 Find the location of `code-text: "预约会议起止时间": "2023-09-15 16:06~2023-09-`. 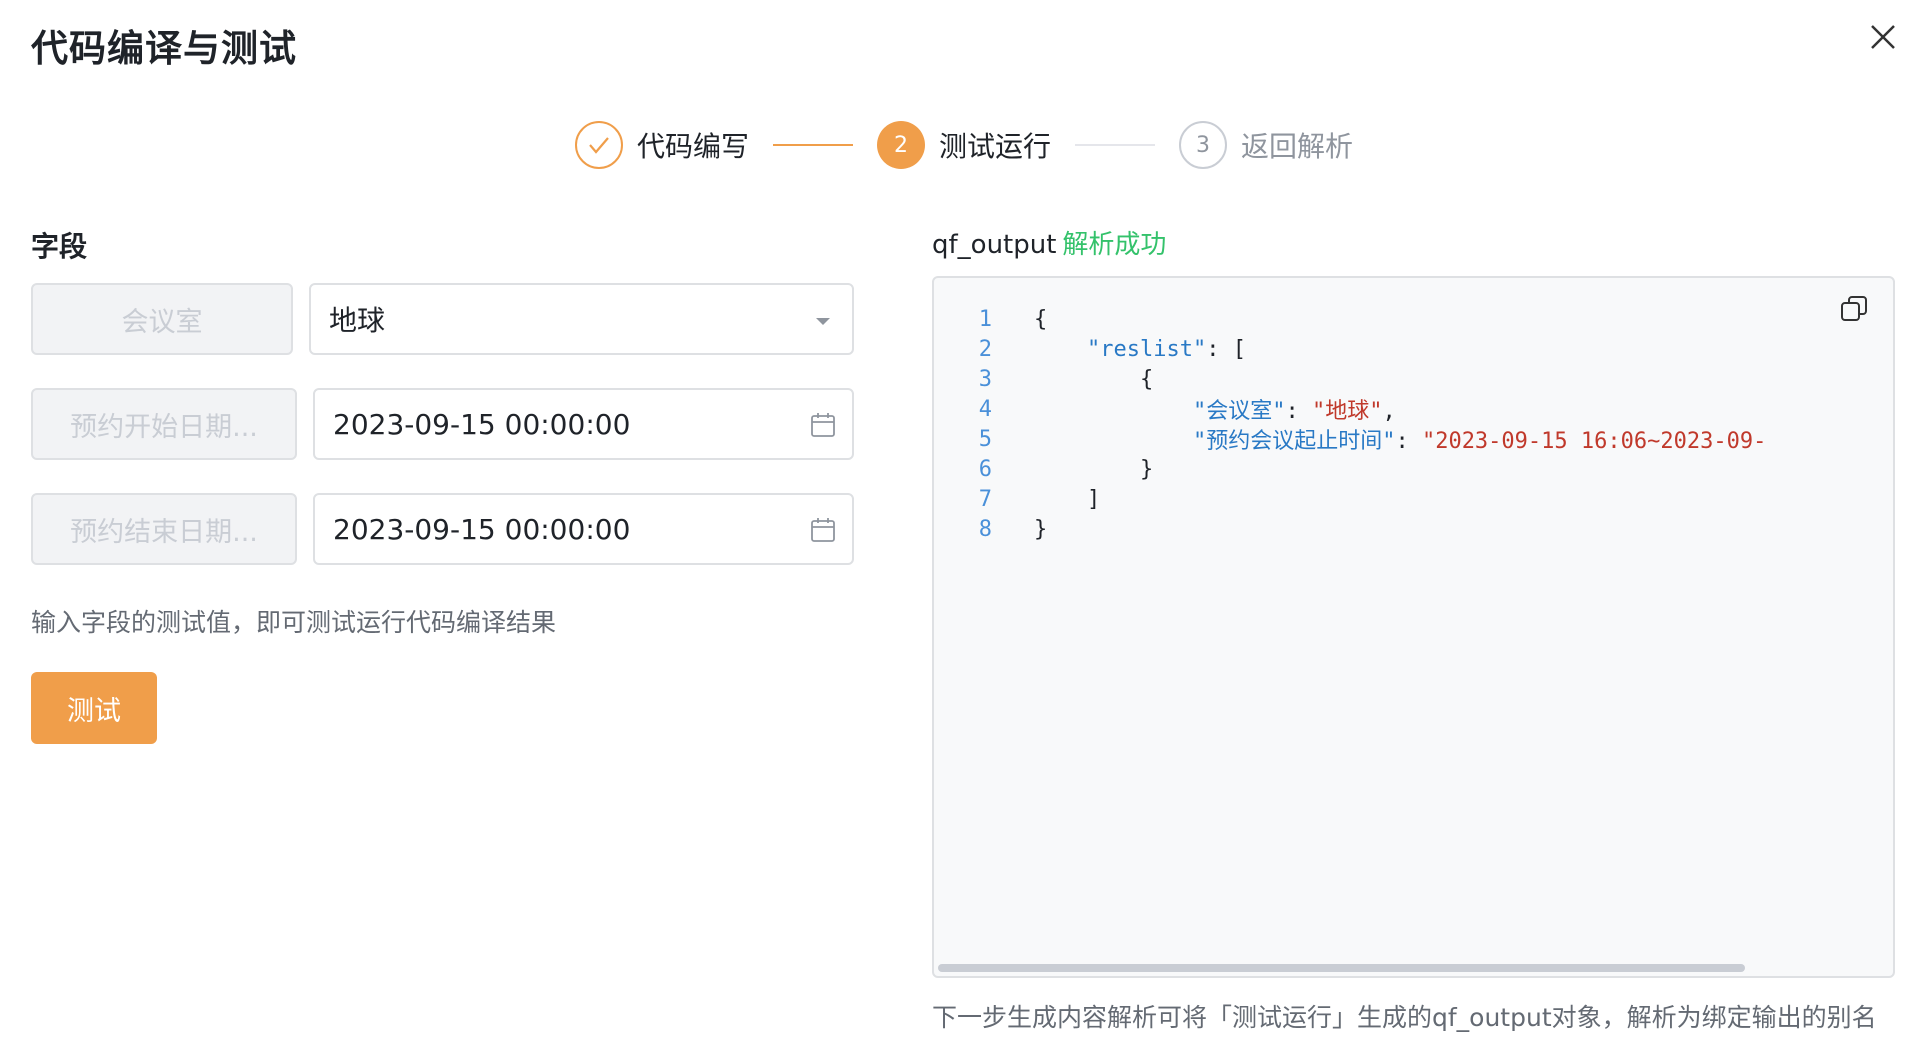

code-text: "预约会议起止时间": "2023-09-15 16:06~2023-09- is located at coordinates (1400, 439).